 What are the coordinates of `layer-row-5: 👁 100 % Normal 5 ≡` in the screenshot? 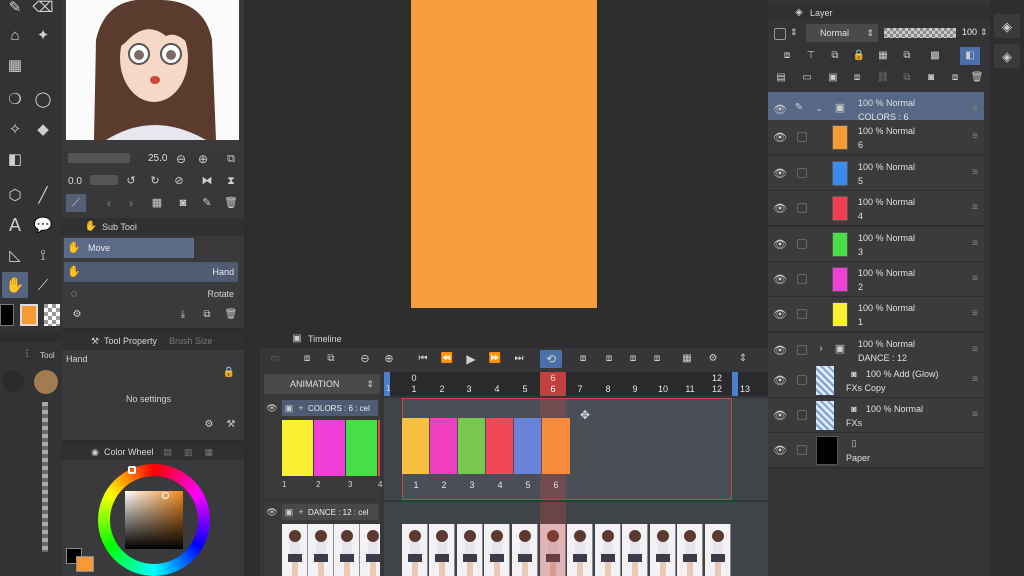 It's located at (876, 173).